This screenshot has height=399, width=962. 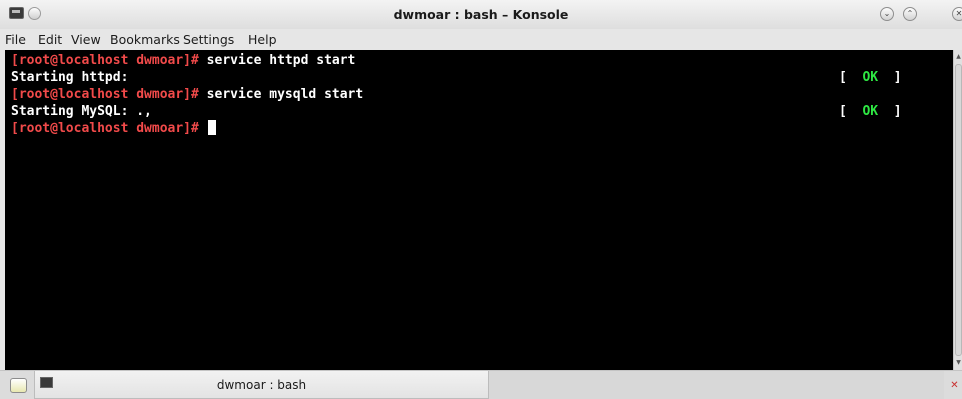 I want to click on tab-label: dwmoar : bash, so click(x=261, y=385).